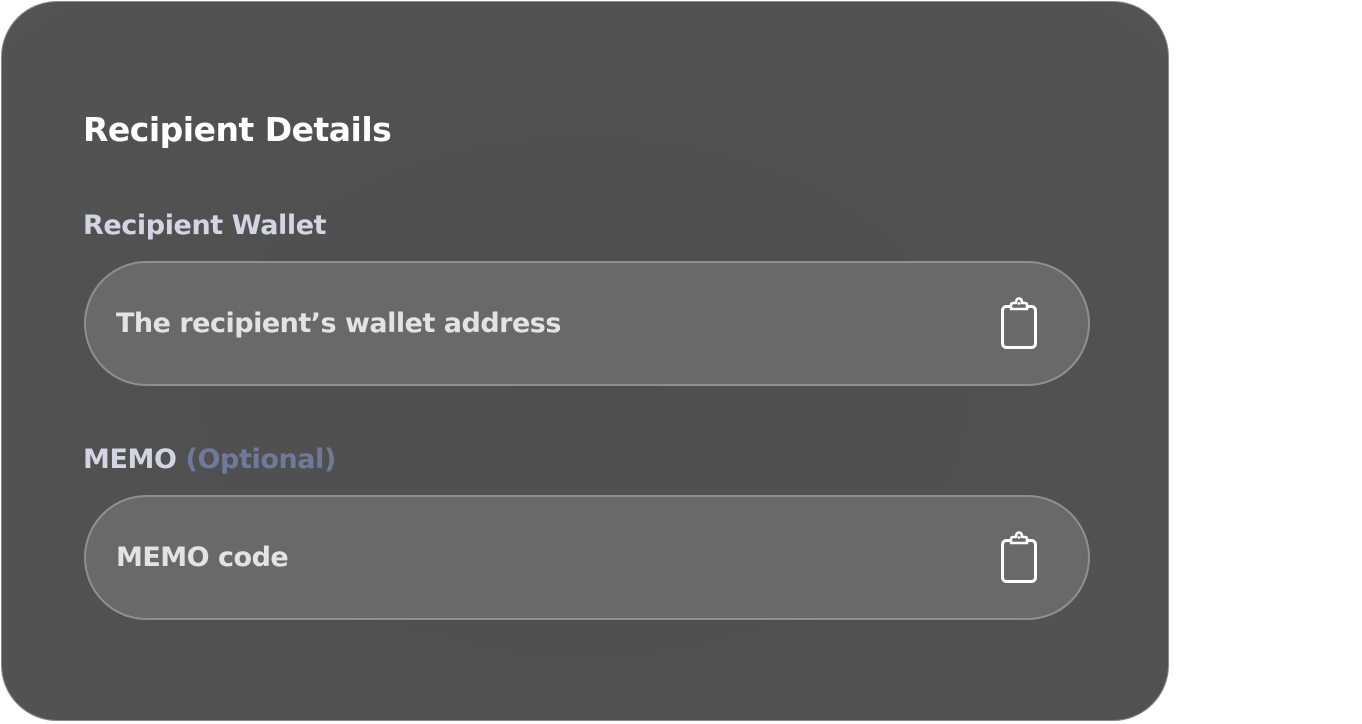 The height and width of the screenshot is (724, 1362). What do you see at coordinates (546, 323) in the screenshot?
I see `recipient-wallet-input` at bounding box center [546, 323].